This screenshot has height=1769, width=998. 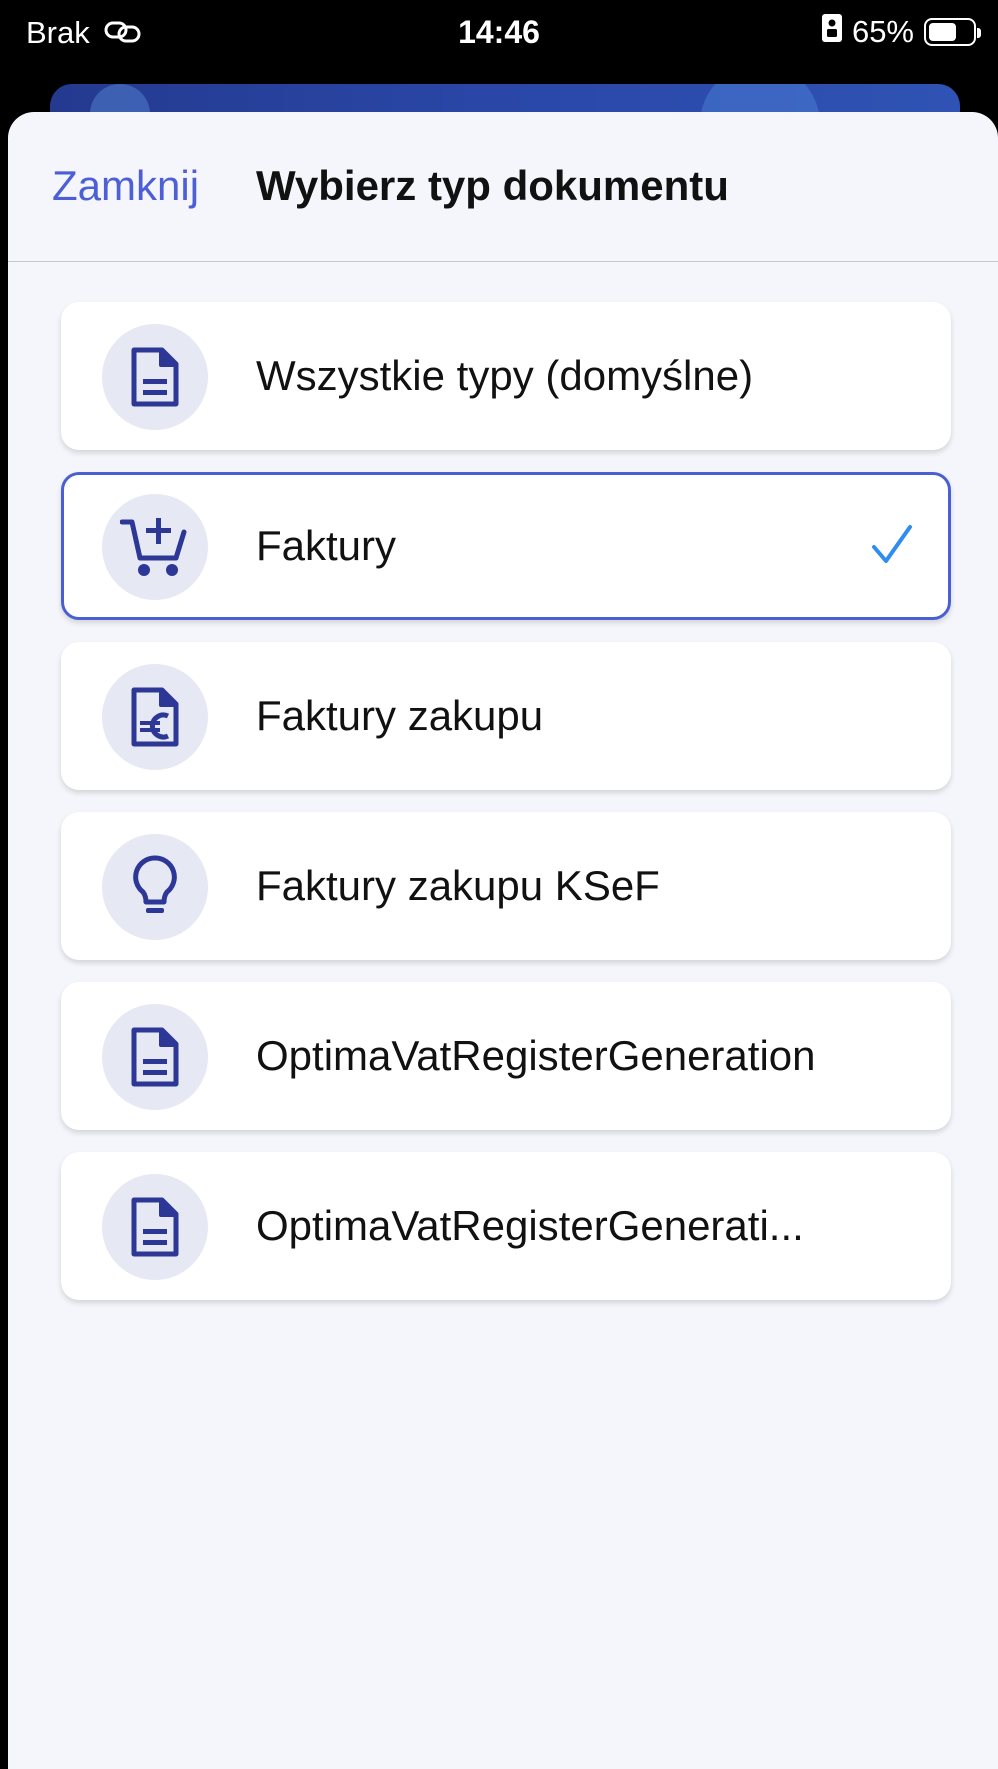 What do you see at coordinates (882, 31) in the screenshot?
I see `battery-percent: 65%` at bounding box center [882, 31].